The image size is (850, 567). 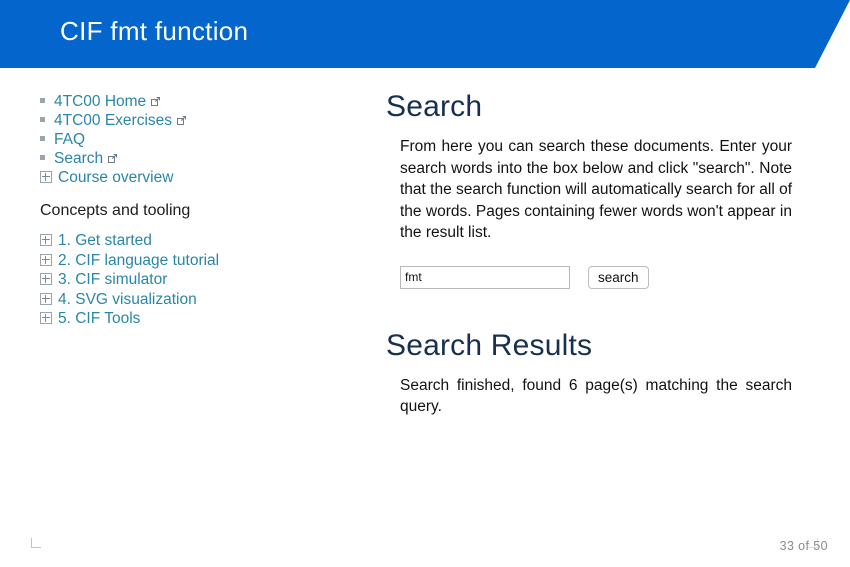 What do you see at coordinates (100, 101) in the screenshot?
I see `sidebar-item-label: 4TC00 Home` at bounding box center [100, 101].